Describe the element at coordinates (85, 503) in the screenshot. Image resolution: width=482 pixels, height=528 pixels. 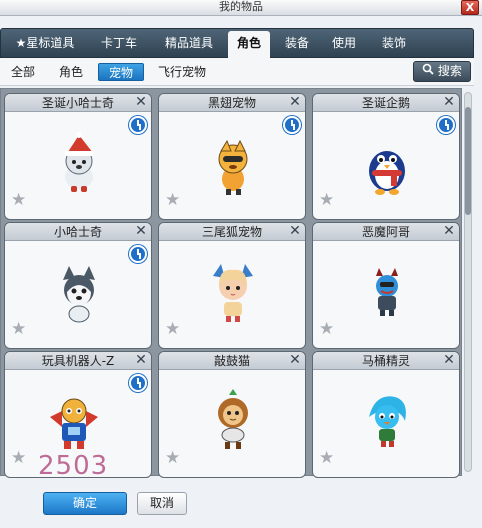
I see `confirm-button: 确定` at that location.